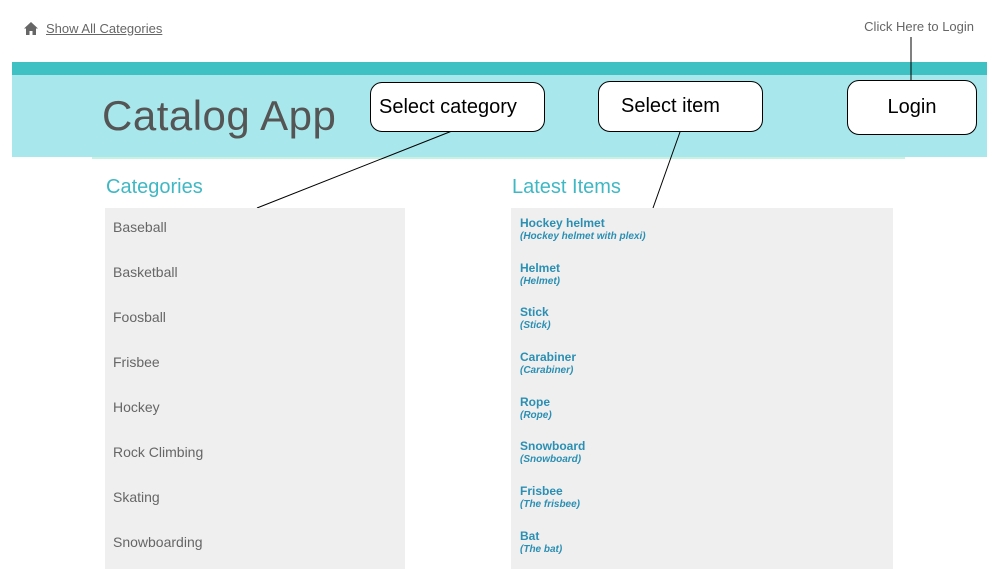 The height and width of the screenshot is (569, 1006). Describe the element at coordinates (536, 415) in the screenshot. I see `item-description: (Rope)` at that location.